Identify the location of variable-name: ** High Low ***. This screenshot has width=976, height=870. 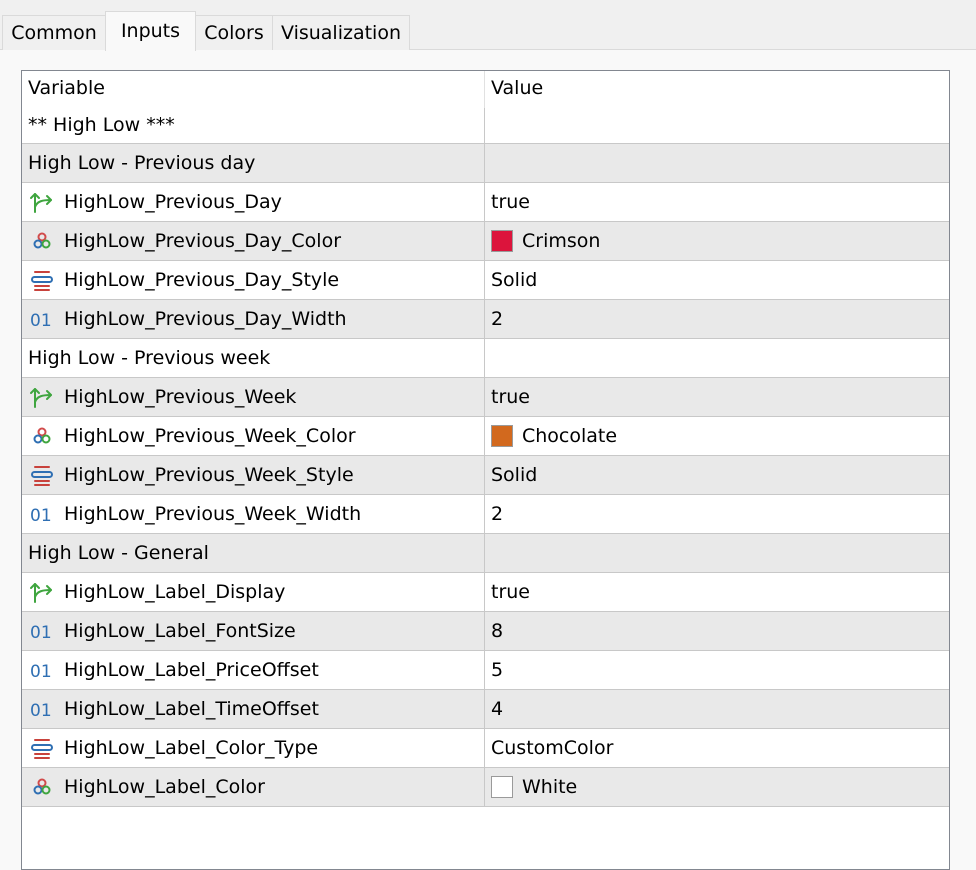
(101, 125).